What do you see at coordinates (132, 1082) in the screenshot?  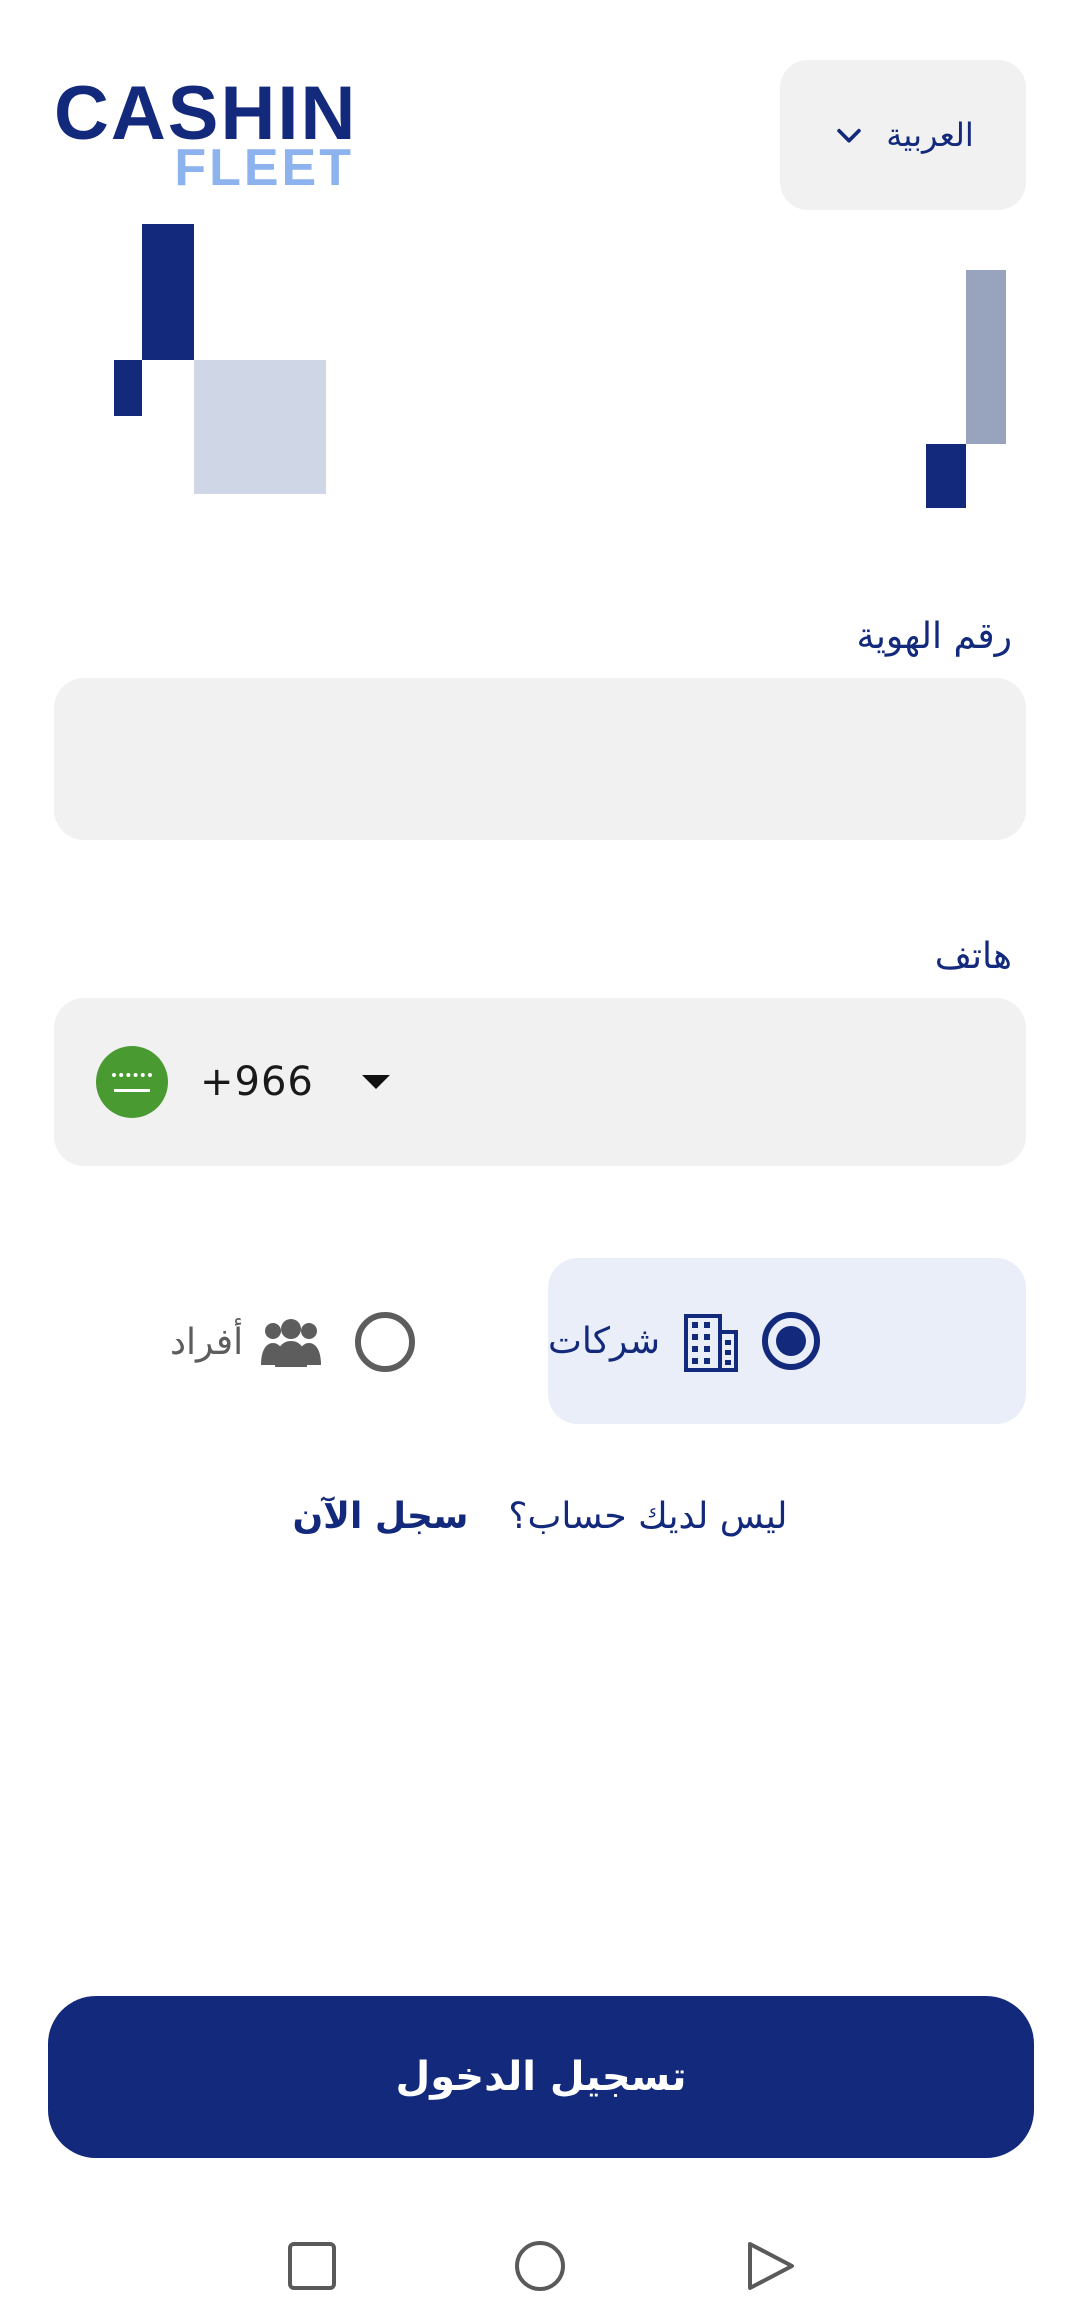 I see `saudi-arabia-flag-icon` at bounding box center [132, 1082].